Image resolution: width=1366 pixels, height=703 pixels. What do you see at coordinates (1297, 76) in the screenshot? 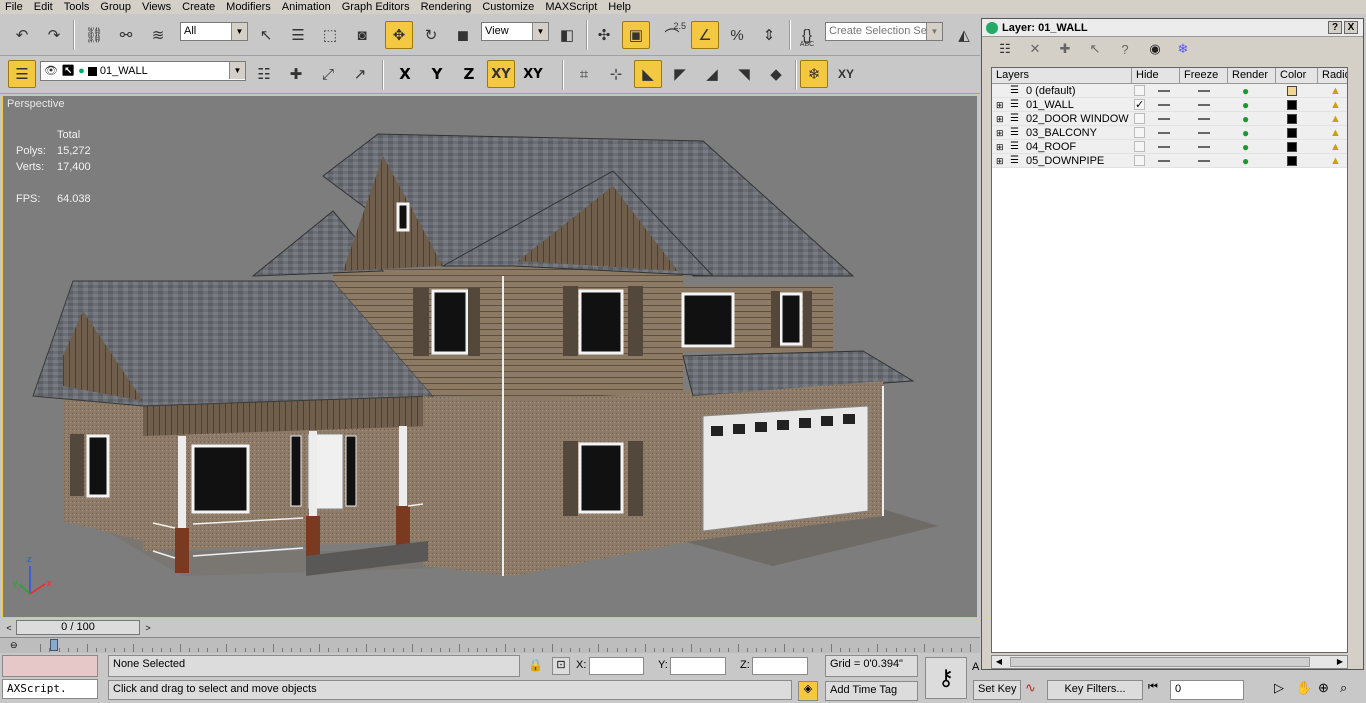
I see `column-header-color: Color` at bounding box center [1297, 76].